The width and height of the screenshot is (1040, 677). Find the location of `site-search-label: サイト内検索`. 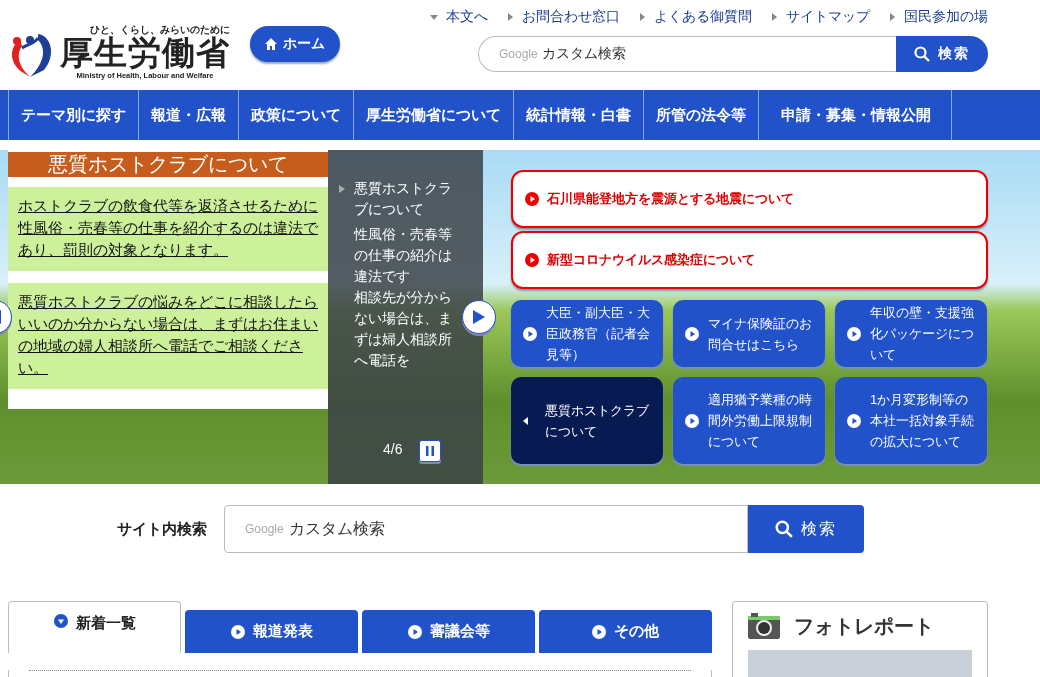

site-search-label: サイト内検索 is located at coordinates (162, 529).